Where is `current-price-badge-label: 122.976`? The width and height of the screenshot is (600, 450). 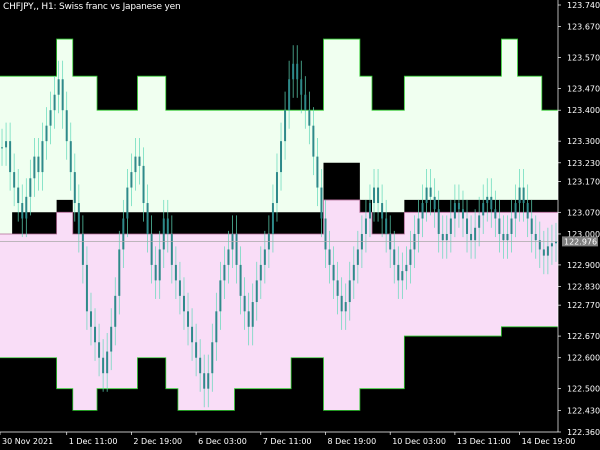 current-price-badge-label: 122.976 is located at coordinates (580, 241).